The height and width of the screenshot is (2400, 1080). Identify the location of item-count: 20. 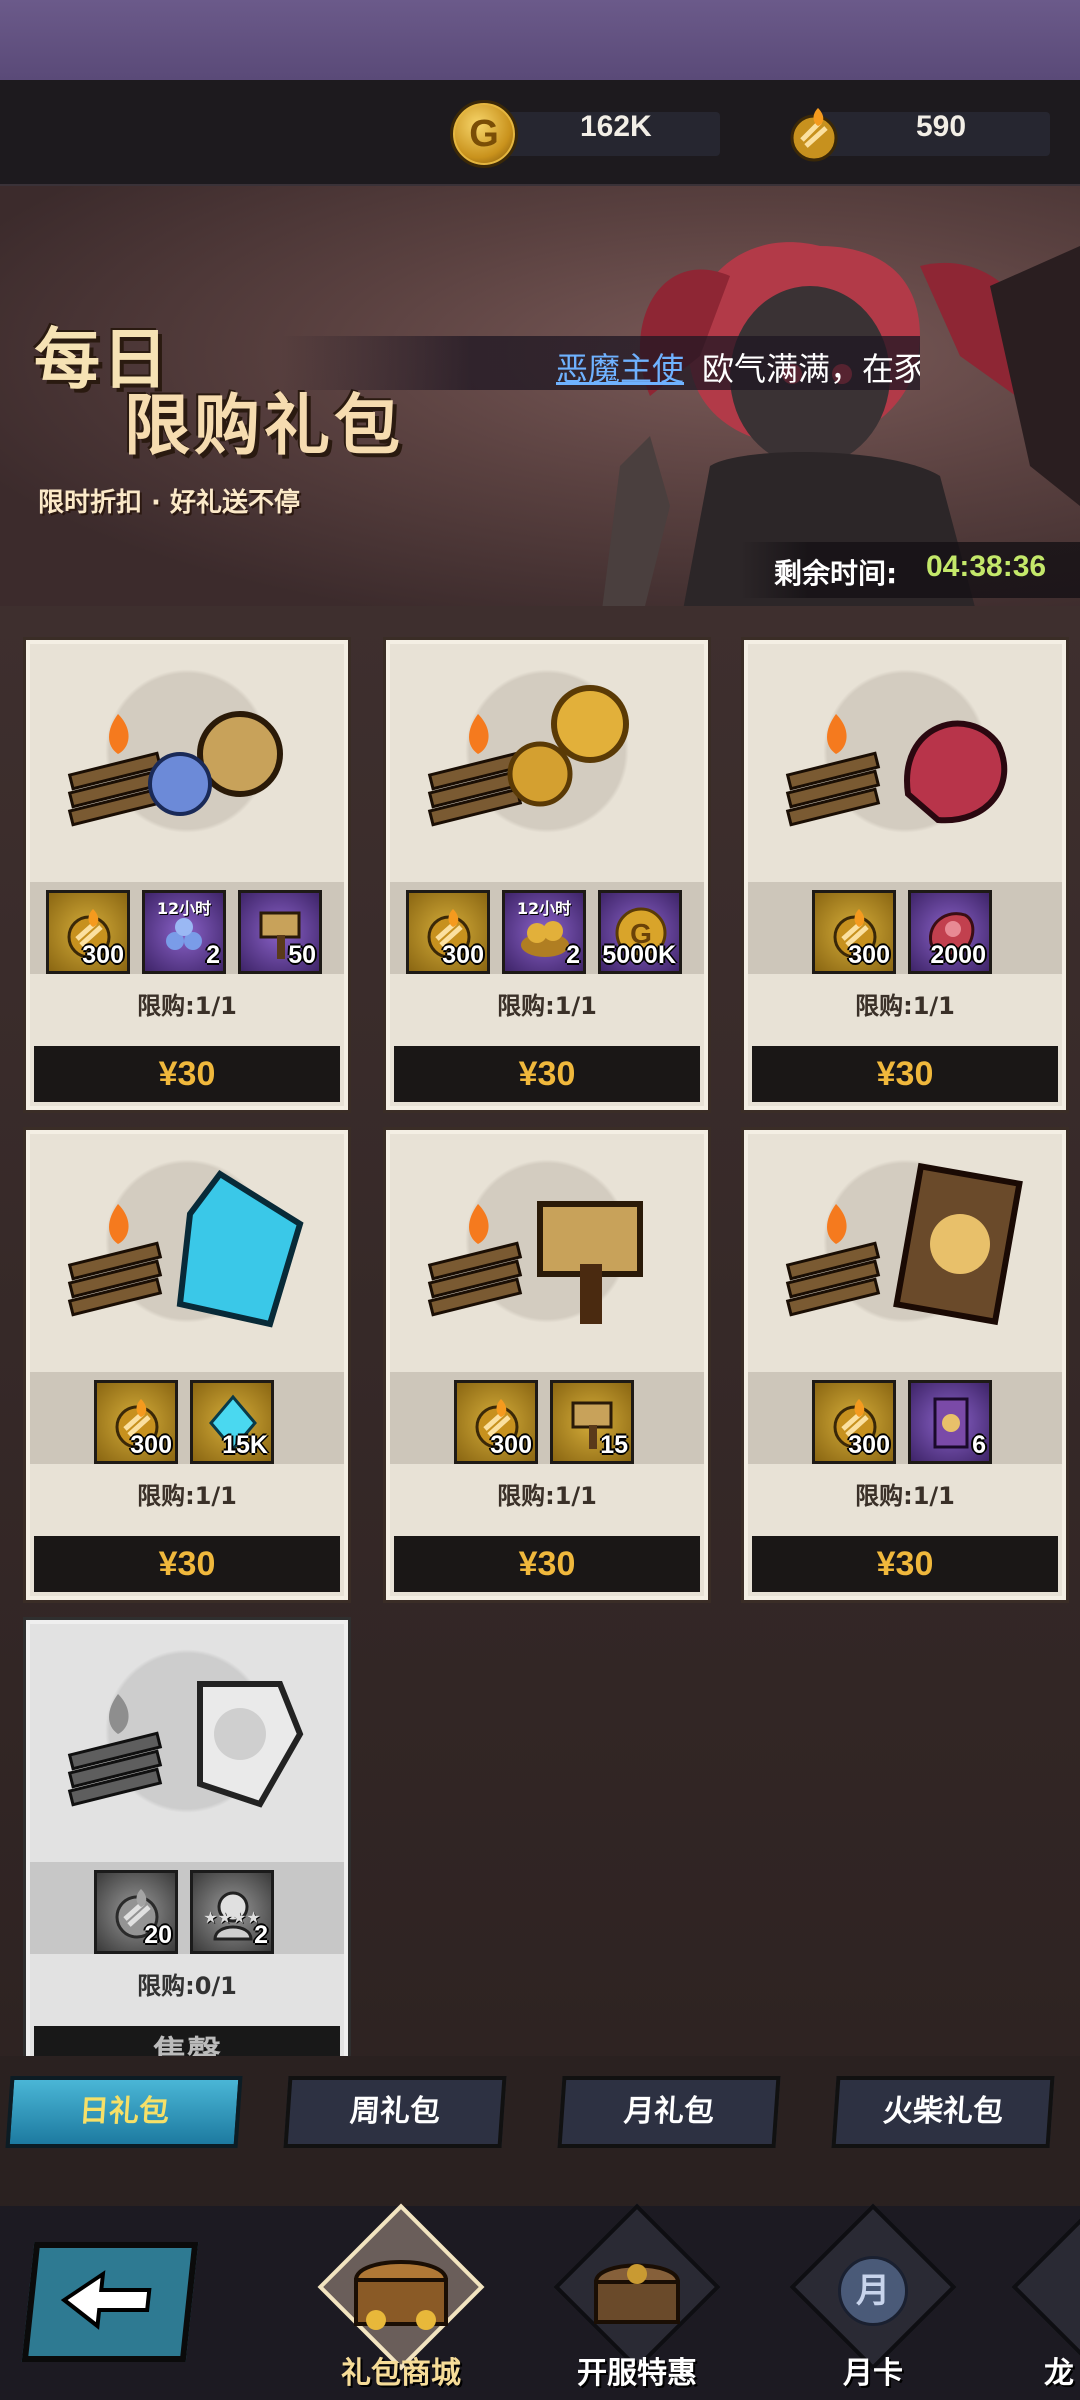
(158, 1935).